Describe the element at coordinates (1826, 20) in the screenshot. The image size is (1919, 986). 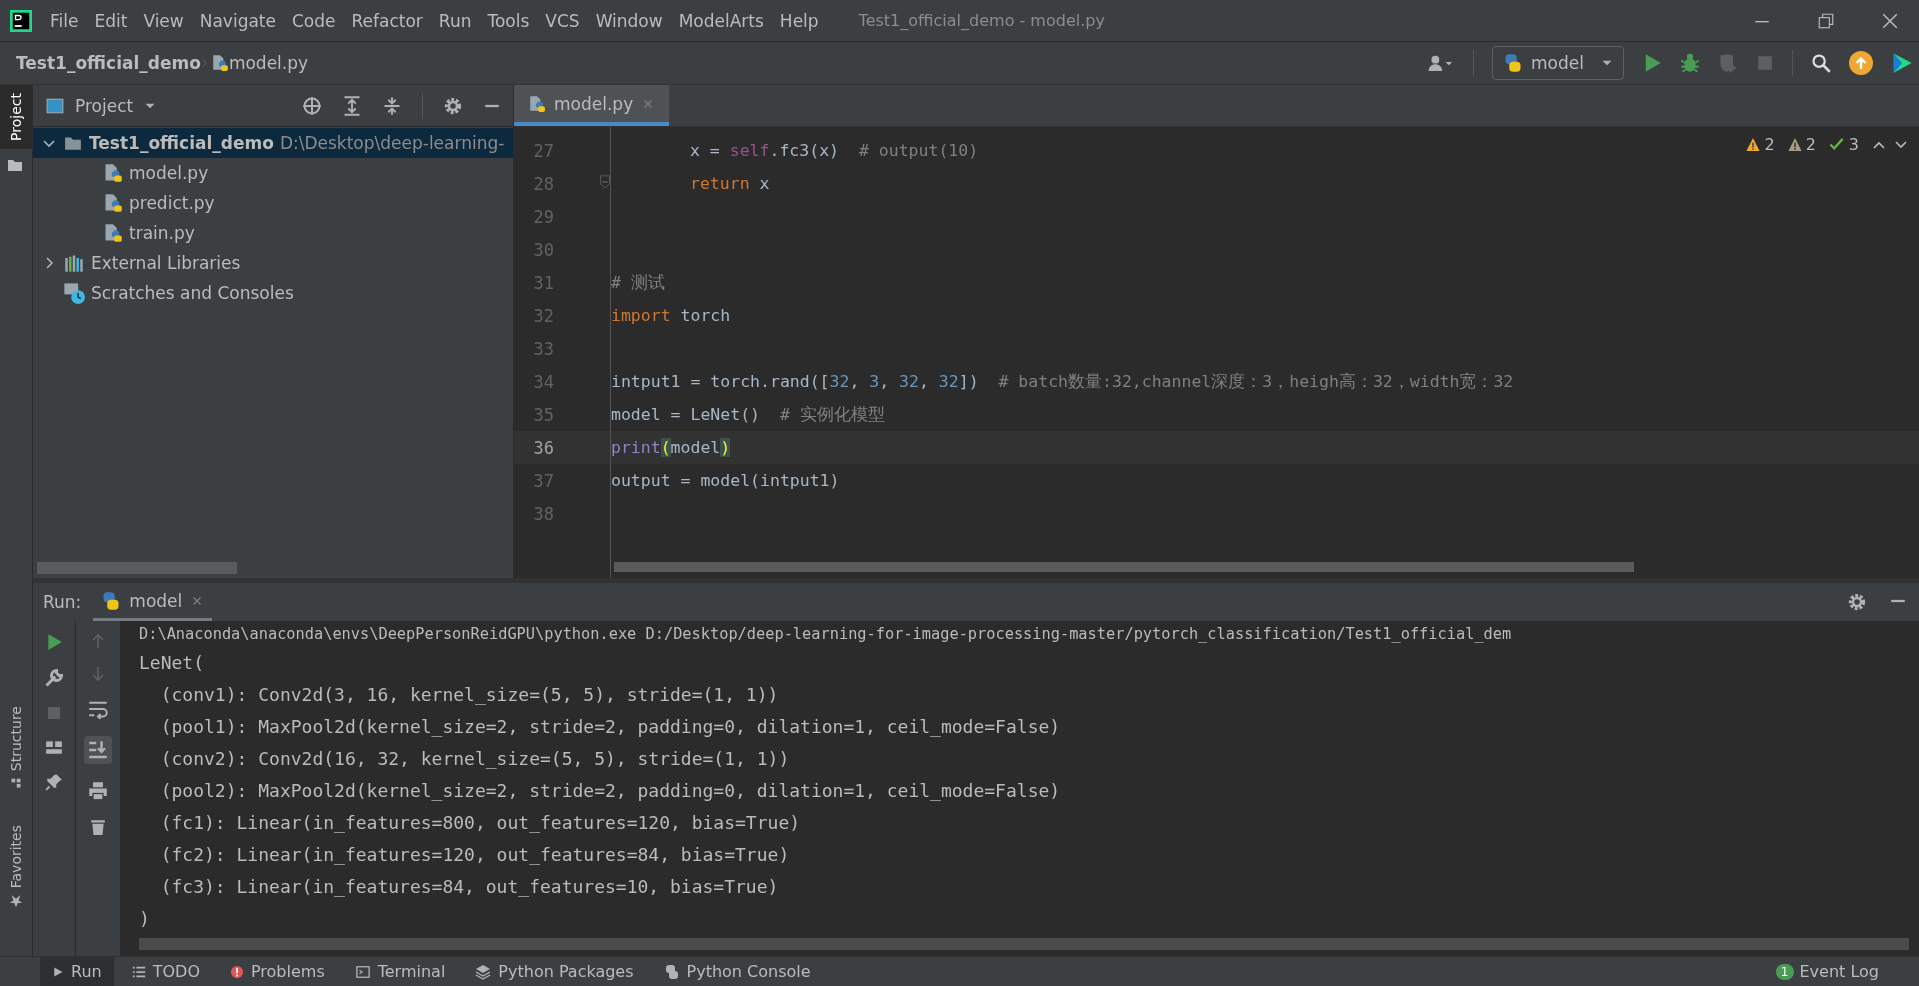
I see `restore-icon` at that location.